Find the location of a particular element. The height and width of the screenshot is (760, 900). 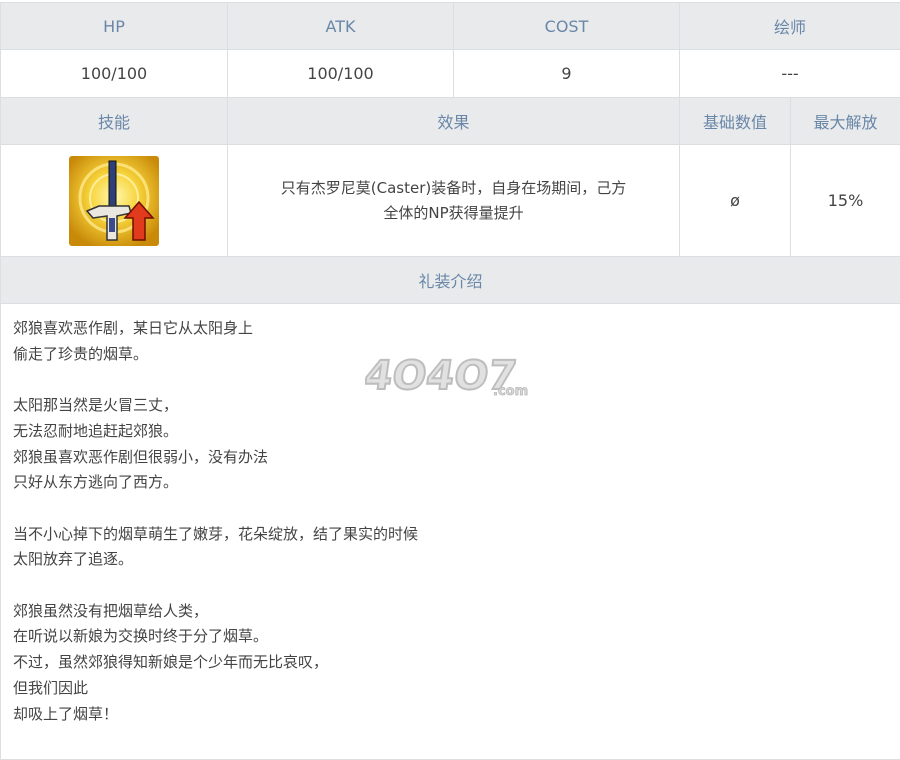

cost-header: COST is located at coordinates (567, 26).